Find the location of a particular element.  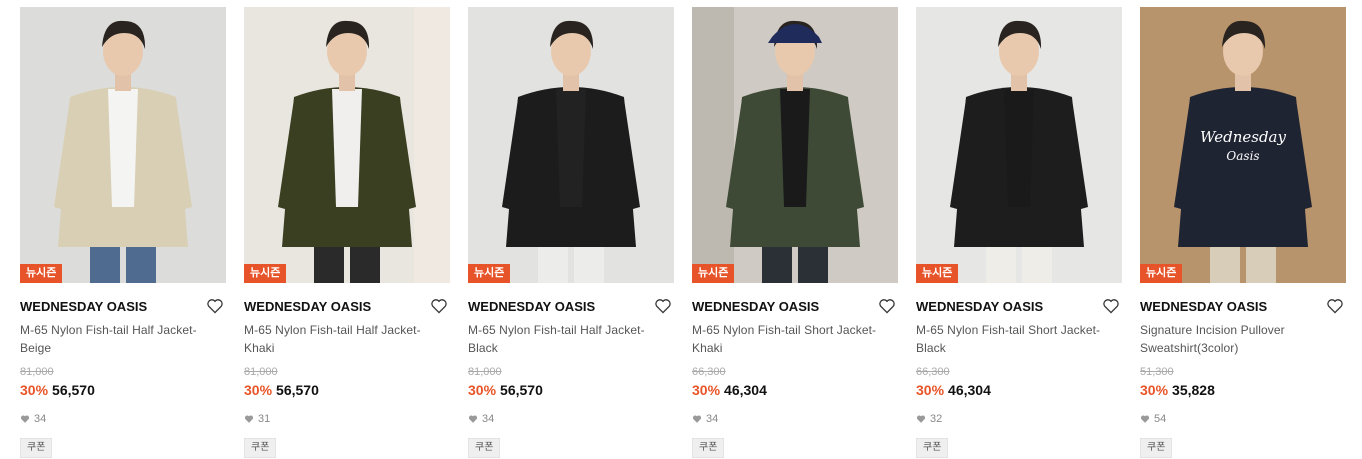

product-name-line: Signature Incision Pullover is located at coordinates (1212, 330).